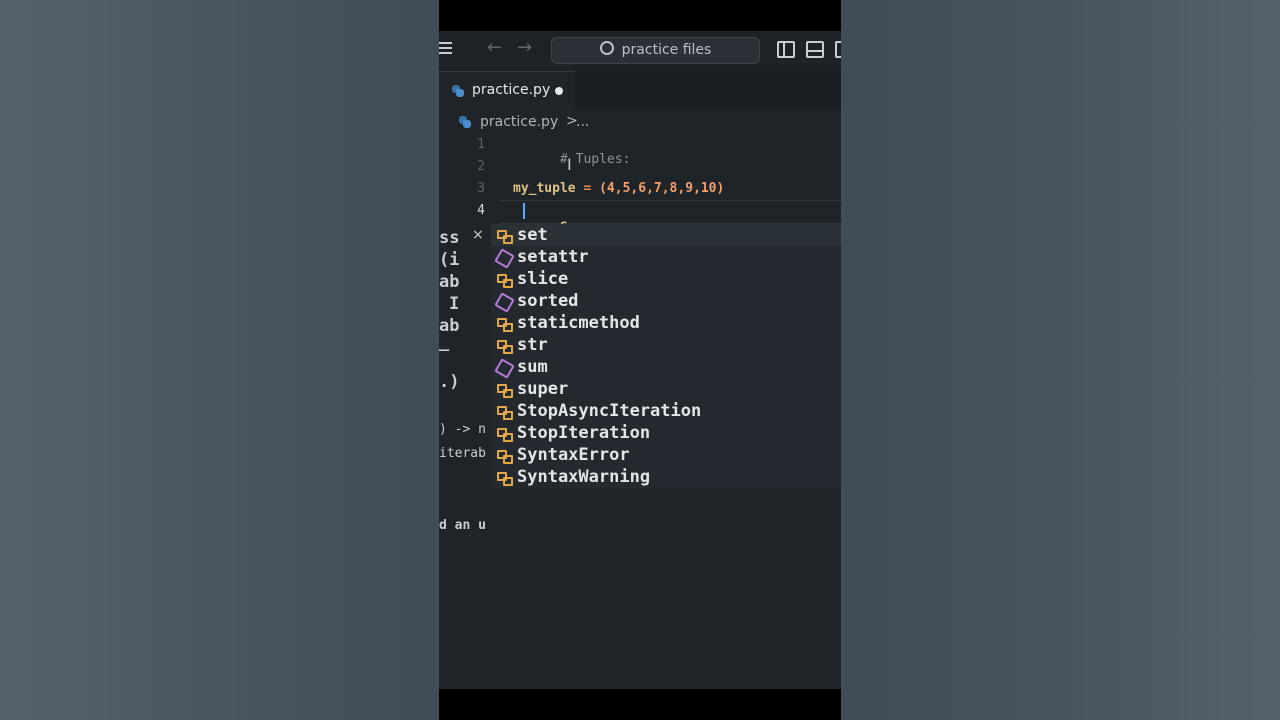 The image size is (1280, 720). I want to click on search-icon, so click(606, 48).